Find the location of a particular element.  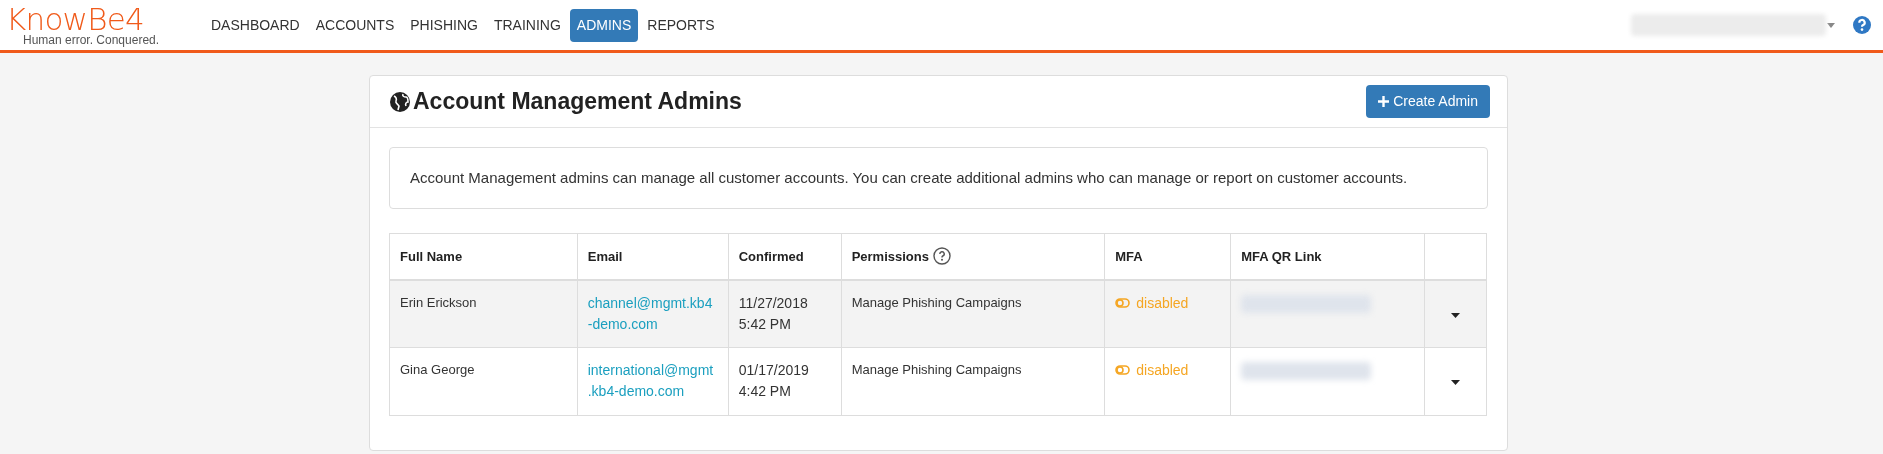

nav-tab: REPORTS is located at coordinates (681, 25).